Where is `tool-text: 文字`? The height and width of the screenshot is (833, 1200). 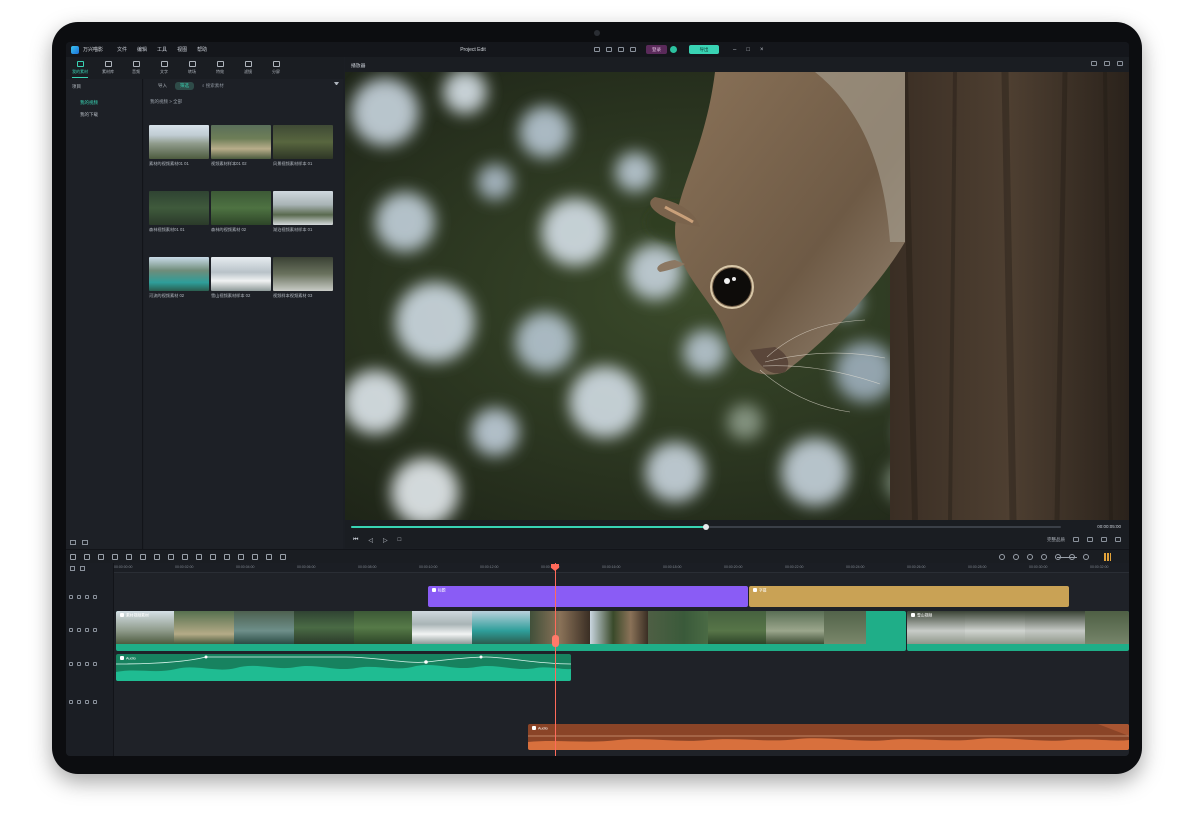
tool-text: 文字 is located at coordinates (164, 68).